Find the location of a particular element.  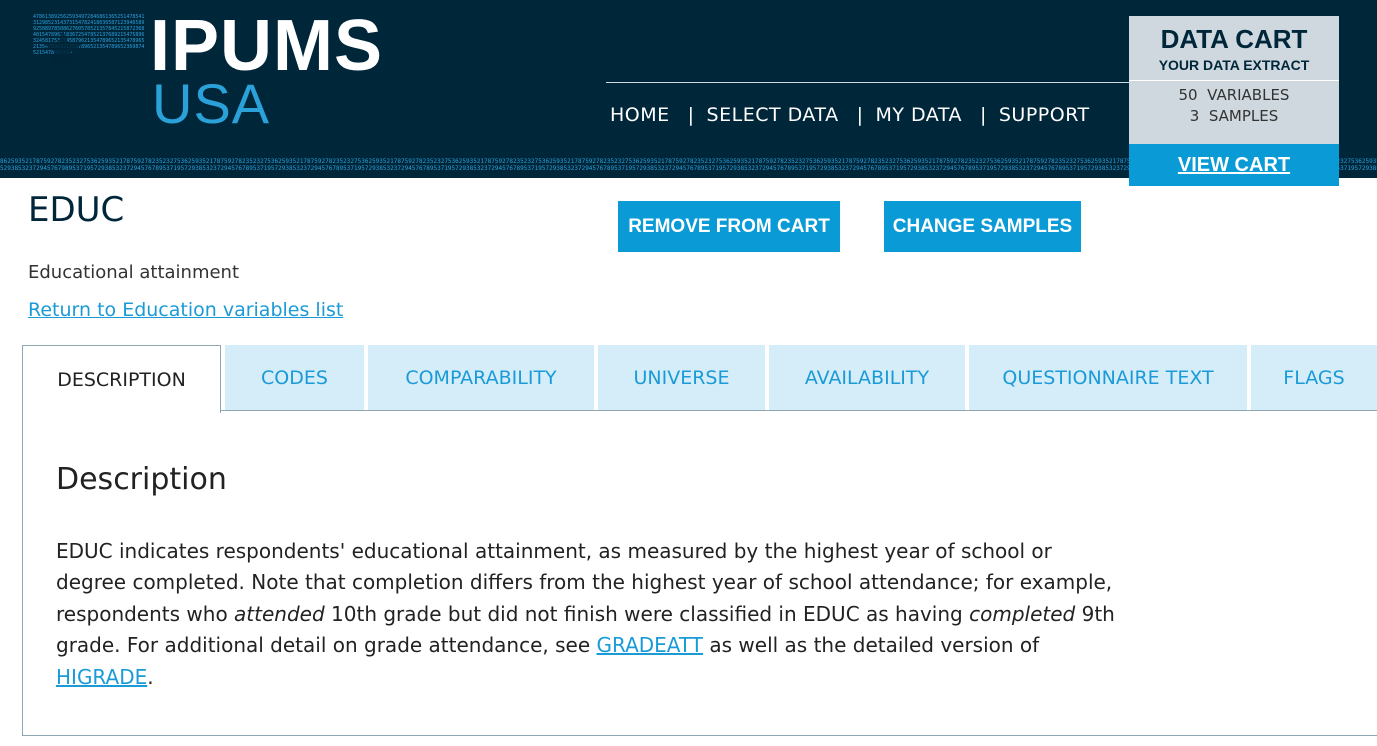

description-text: as well as the detailed version of is located at coordinates (871, 645).